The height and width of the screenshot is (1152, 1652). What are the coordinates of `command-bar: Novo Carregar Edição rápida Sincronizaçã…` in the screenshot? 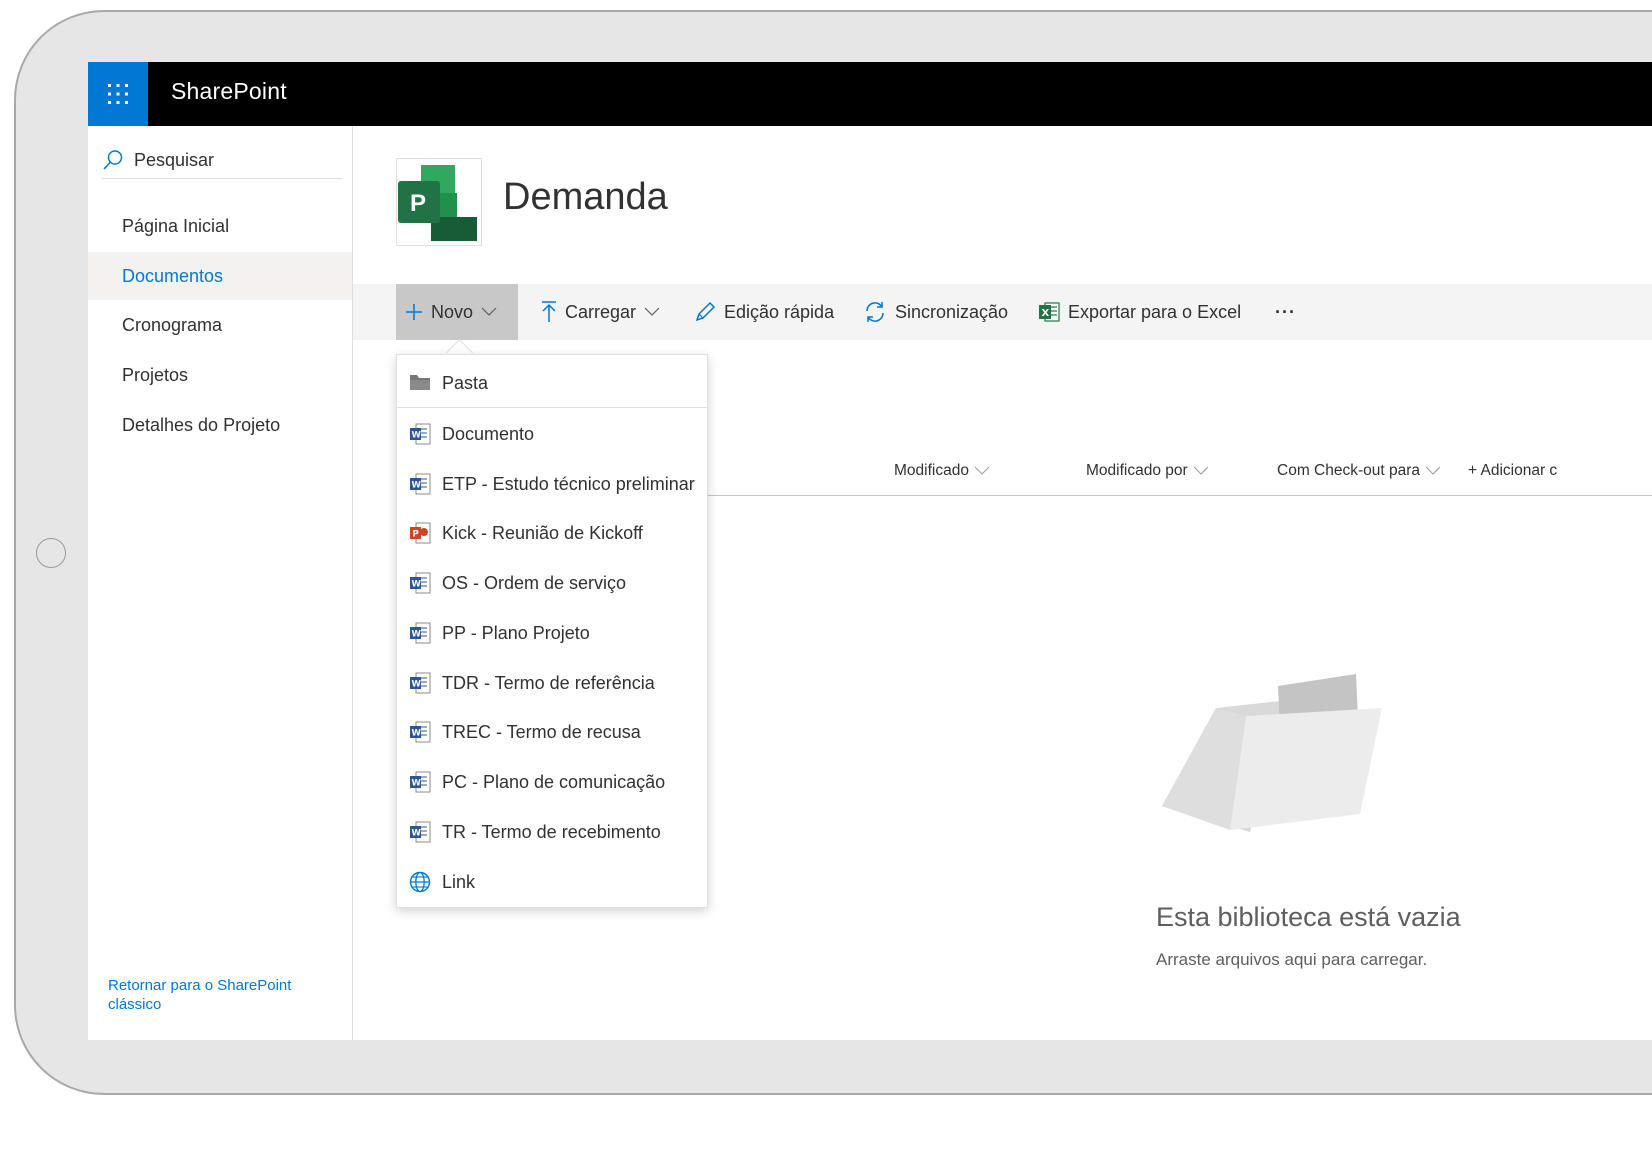 It's located at (1002, 312).